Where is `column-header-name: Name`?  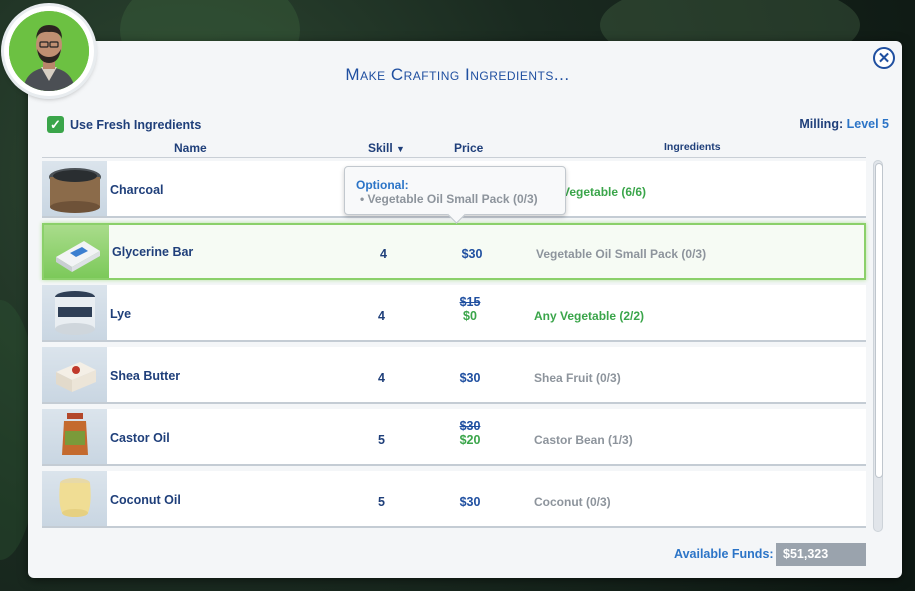 column-header-name: Name is located at coordinates (190, 148).